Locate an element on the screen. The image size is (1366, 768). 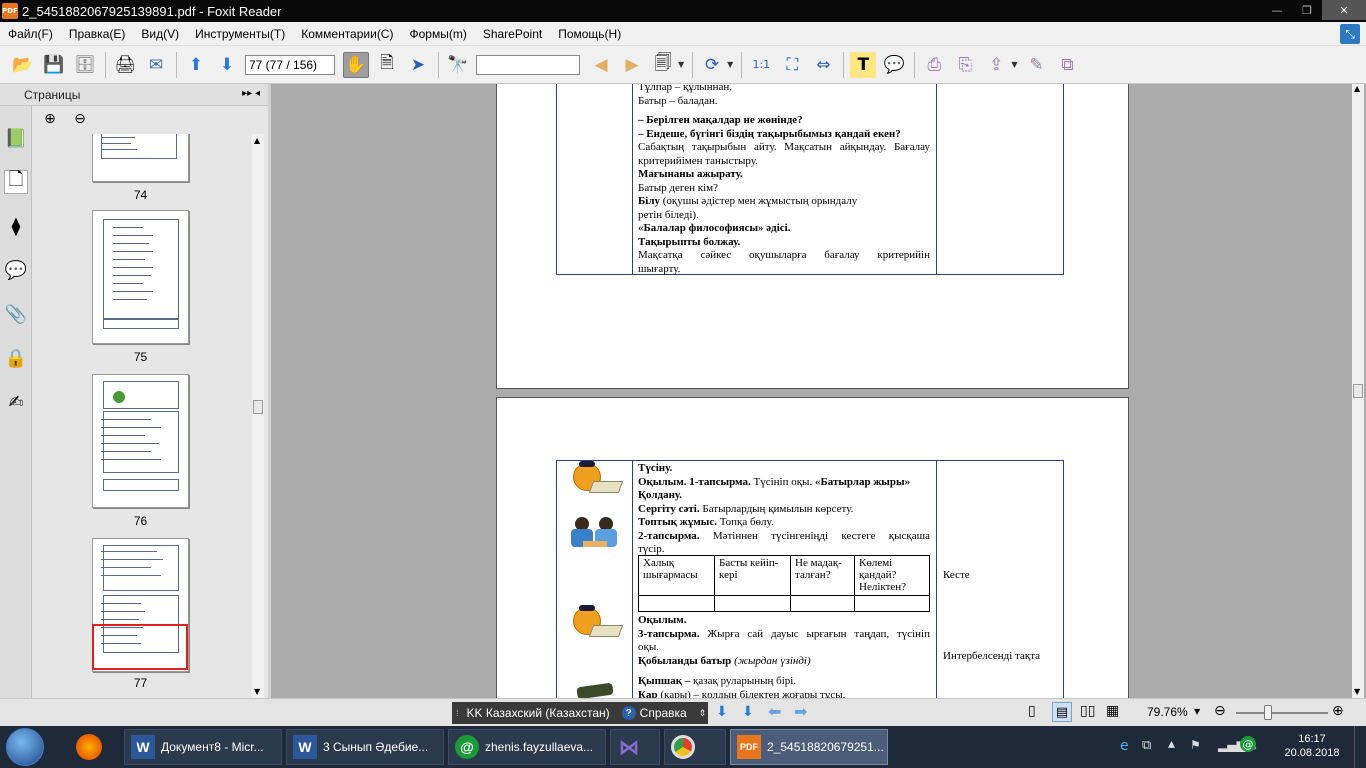
fit-page-icon: ⛶ is located at coordinates (792, 65).